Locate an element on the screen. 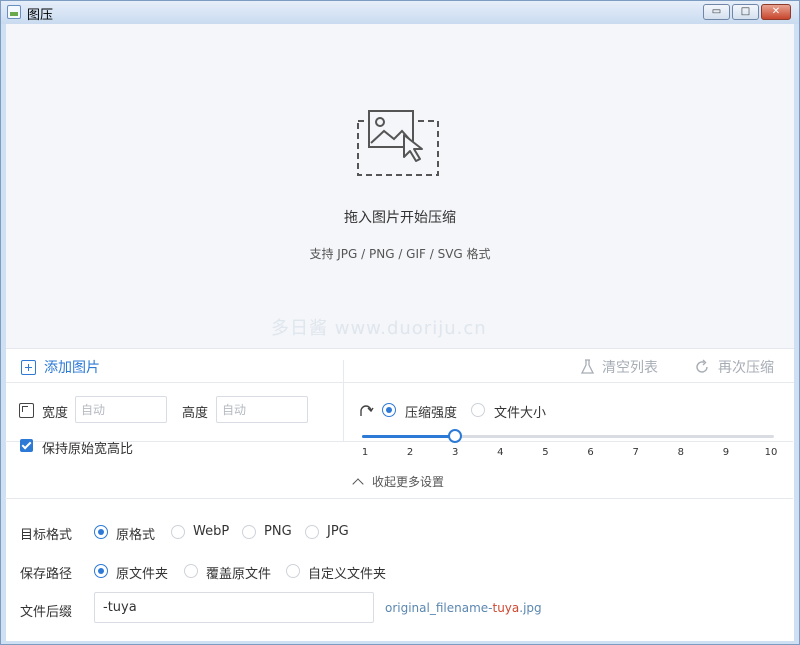 This screenshot has width=800, height=645. slider-tick-label: 3 is located at coordinates (455, 452).